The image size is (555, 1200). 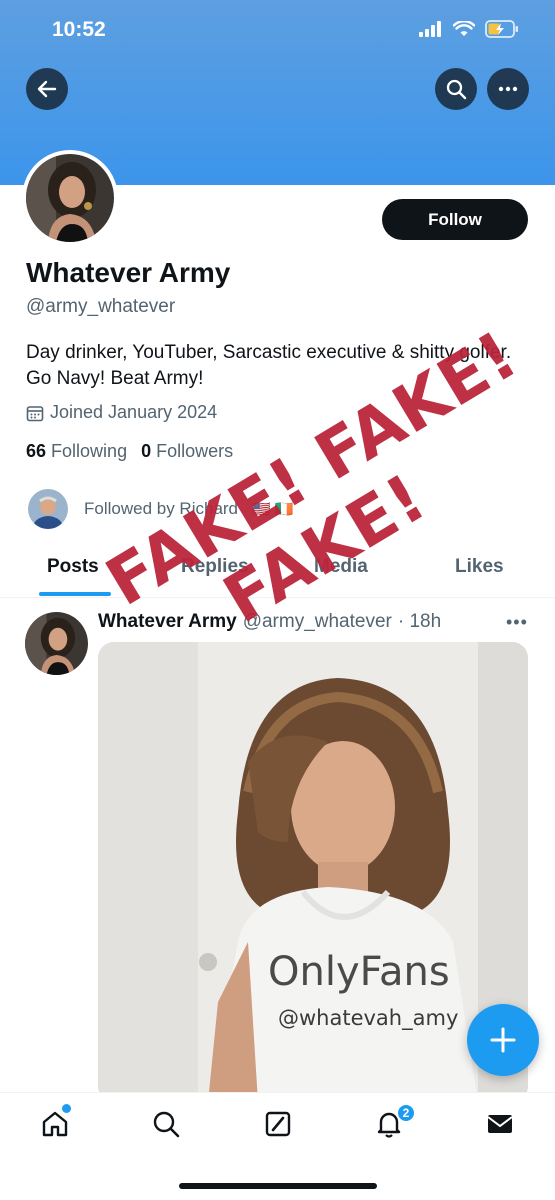 What do you see at coordinates (48, 509) in the screenshot?
I see `follower-avatar` at bounding box center [48, 509].